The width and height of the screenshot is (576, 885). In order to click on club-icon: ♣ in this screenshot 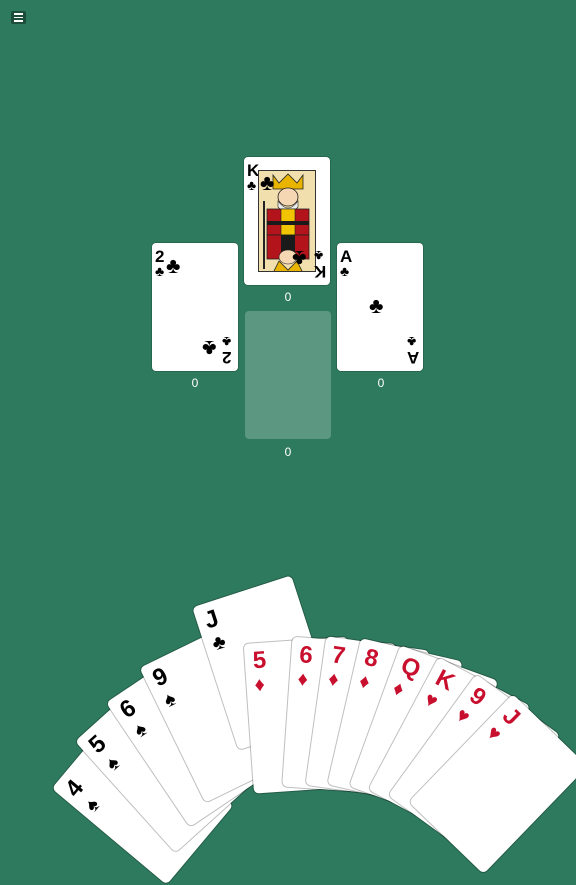, I will do `click(219, 643)`.